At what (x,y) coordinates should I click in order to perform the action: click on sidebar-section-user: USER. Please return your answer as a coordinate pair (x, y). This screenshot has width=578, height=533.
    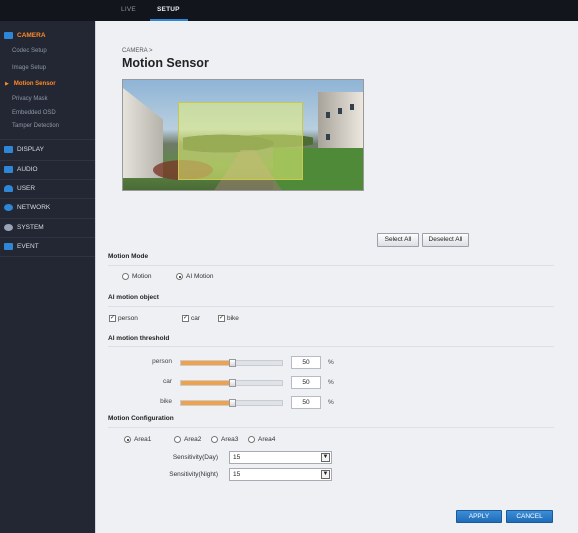
    Looking at the image, I should click on (19, 188).